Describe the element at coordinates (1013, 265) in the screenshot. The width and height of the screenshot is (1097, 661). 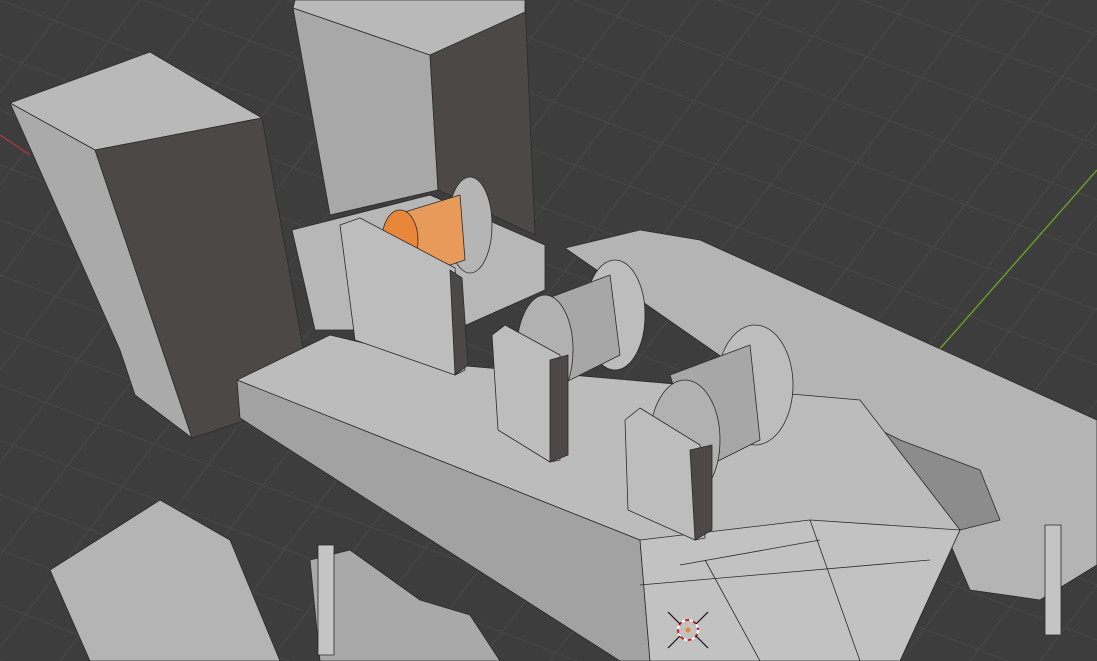
I see `y-axis-line` at that location.